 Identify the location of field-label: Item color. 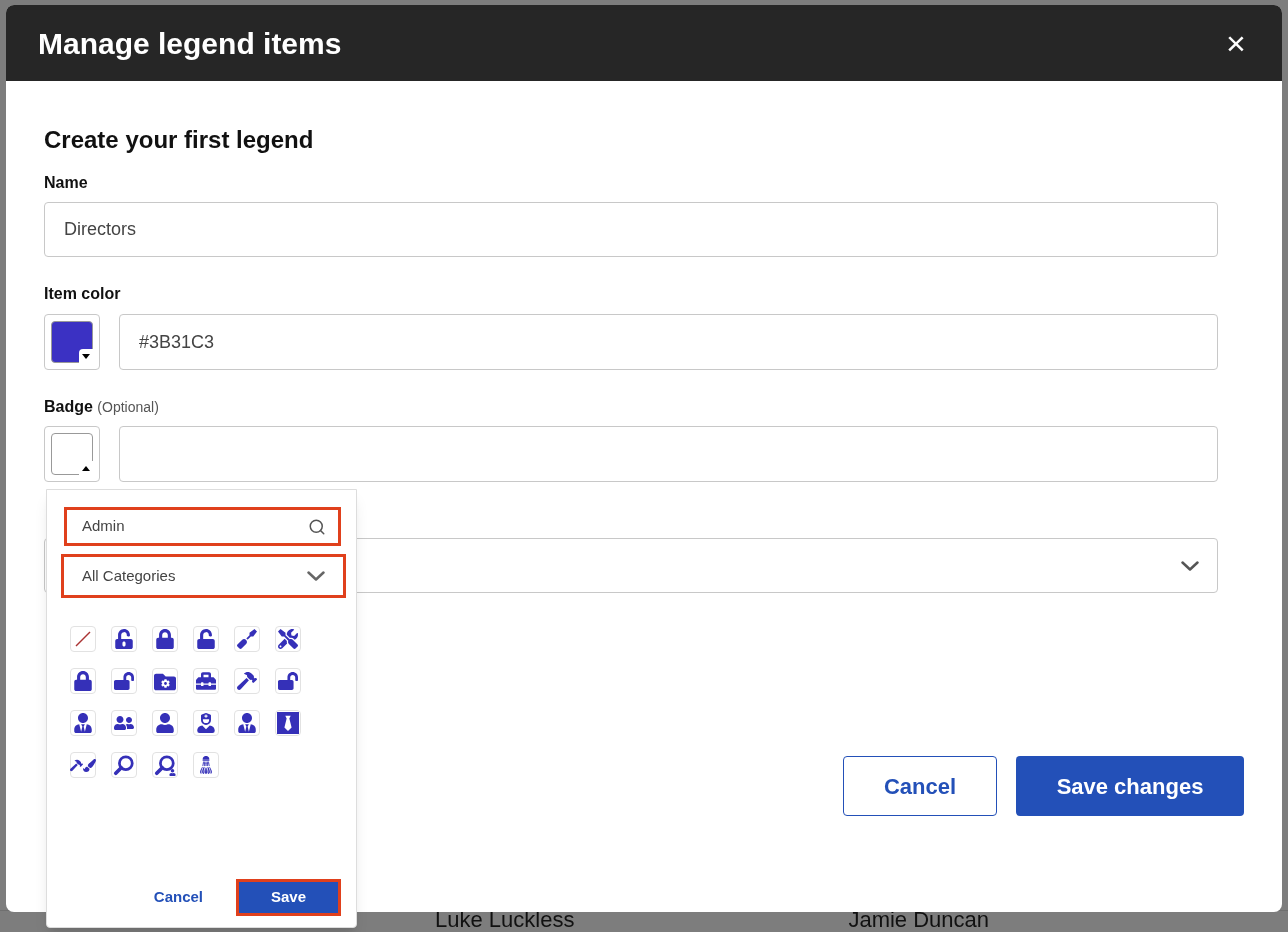
(83, 294).